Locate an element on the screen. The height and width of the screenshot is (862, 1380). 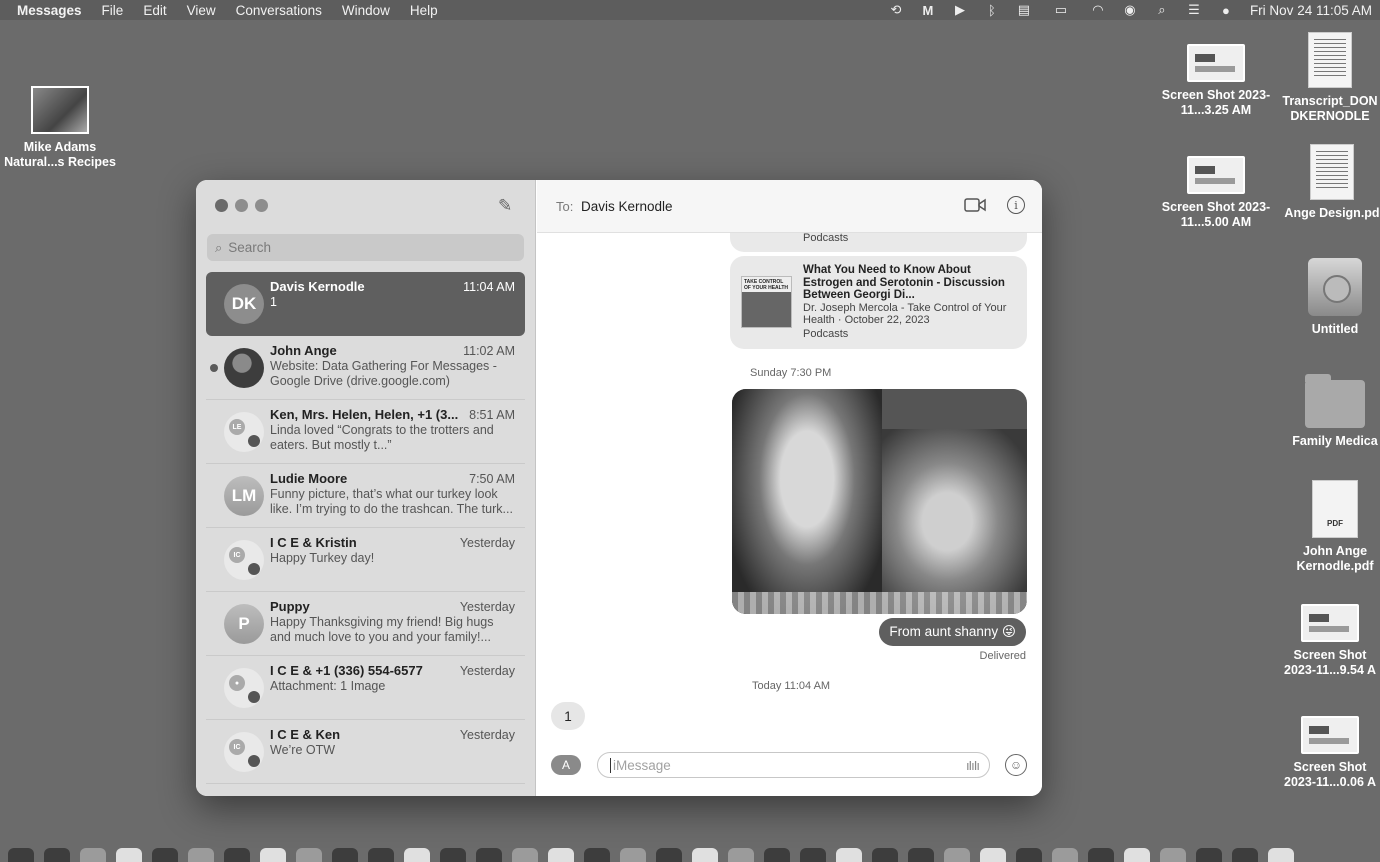
siri-icon: ● is located at coordinates (1226, 10).